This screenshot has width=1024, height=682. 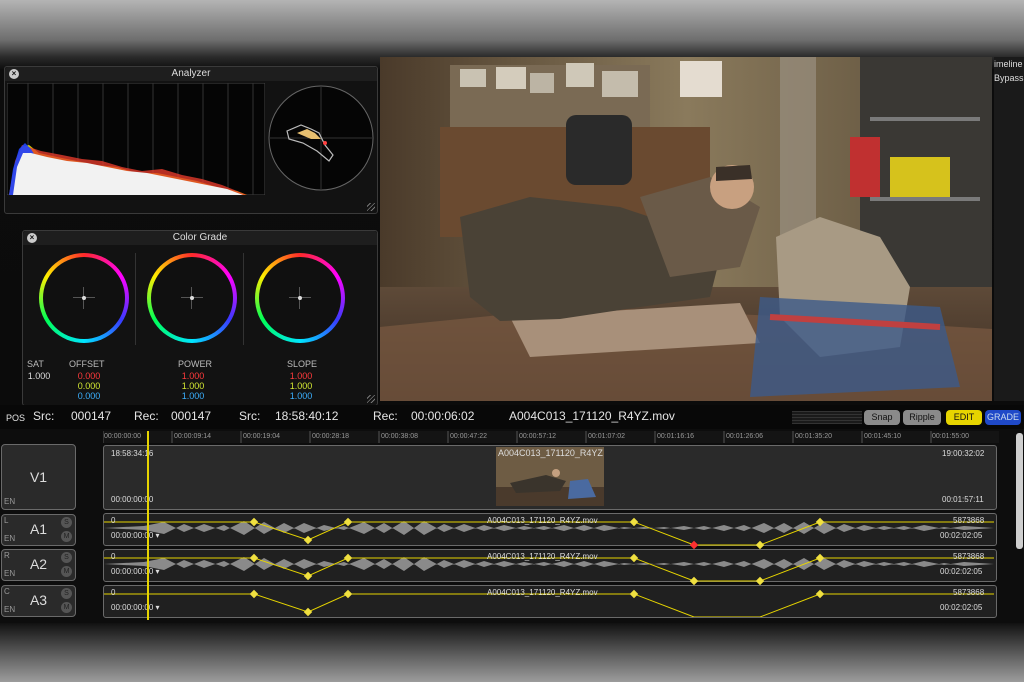 What do you see at coordinates (38, 530) in the screenshot?
I see `track-header-a1: L A1 EN S M` at bounding box center [38, 530].